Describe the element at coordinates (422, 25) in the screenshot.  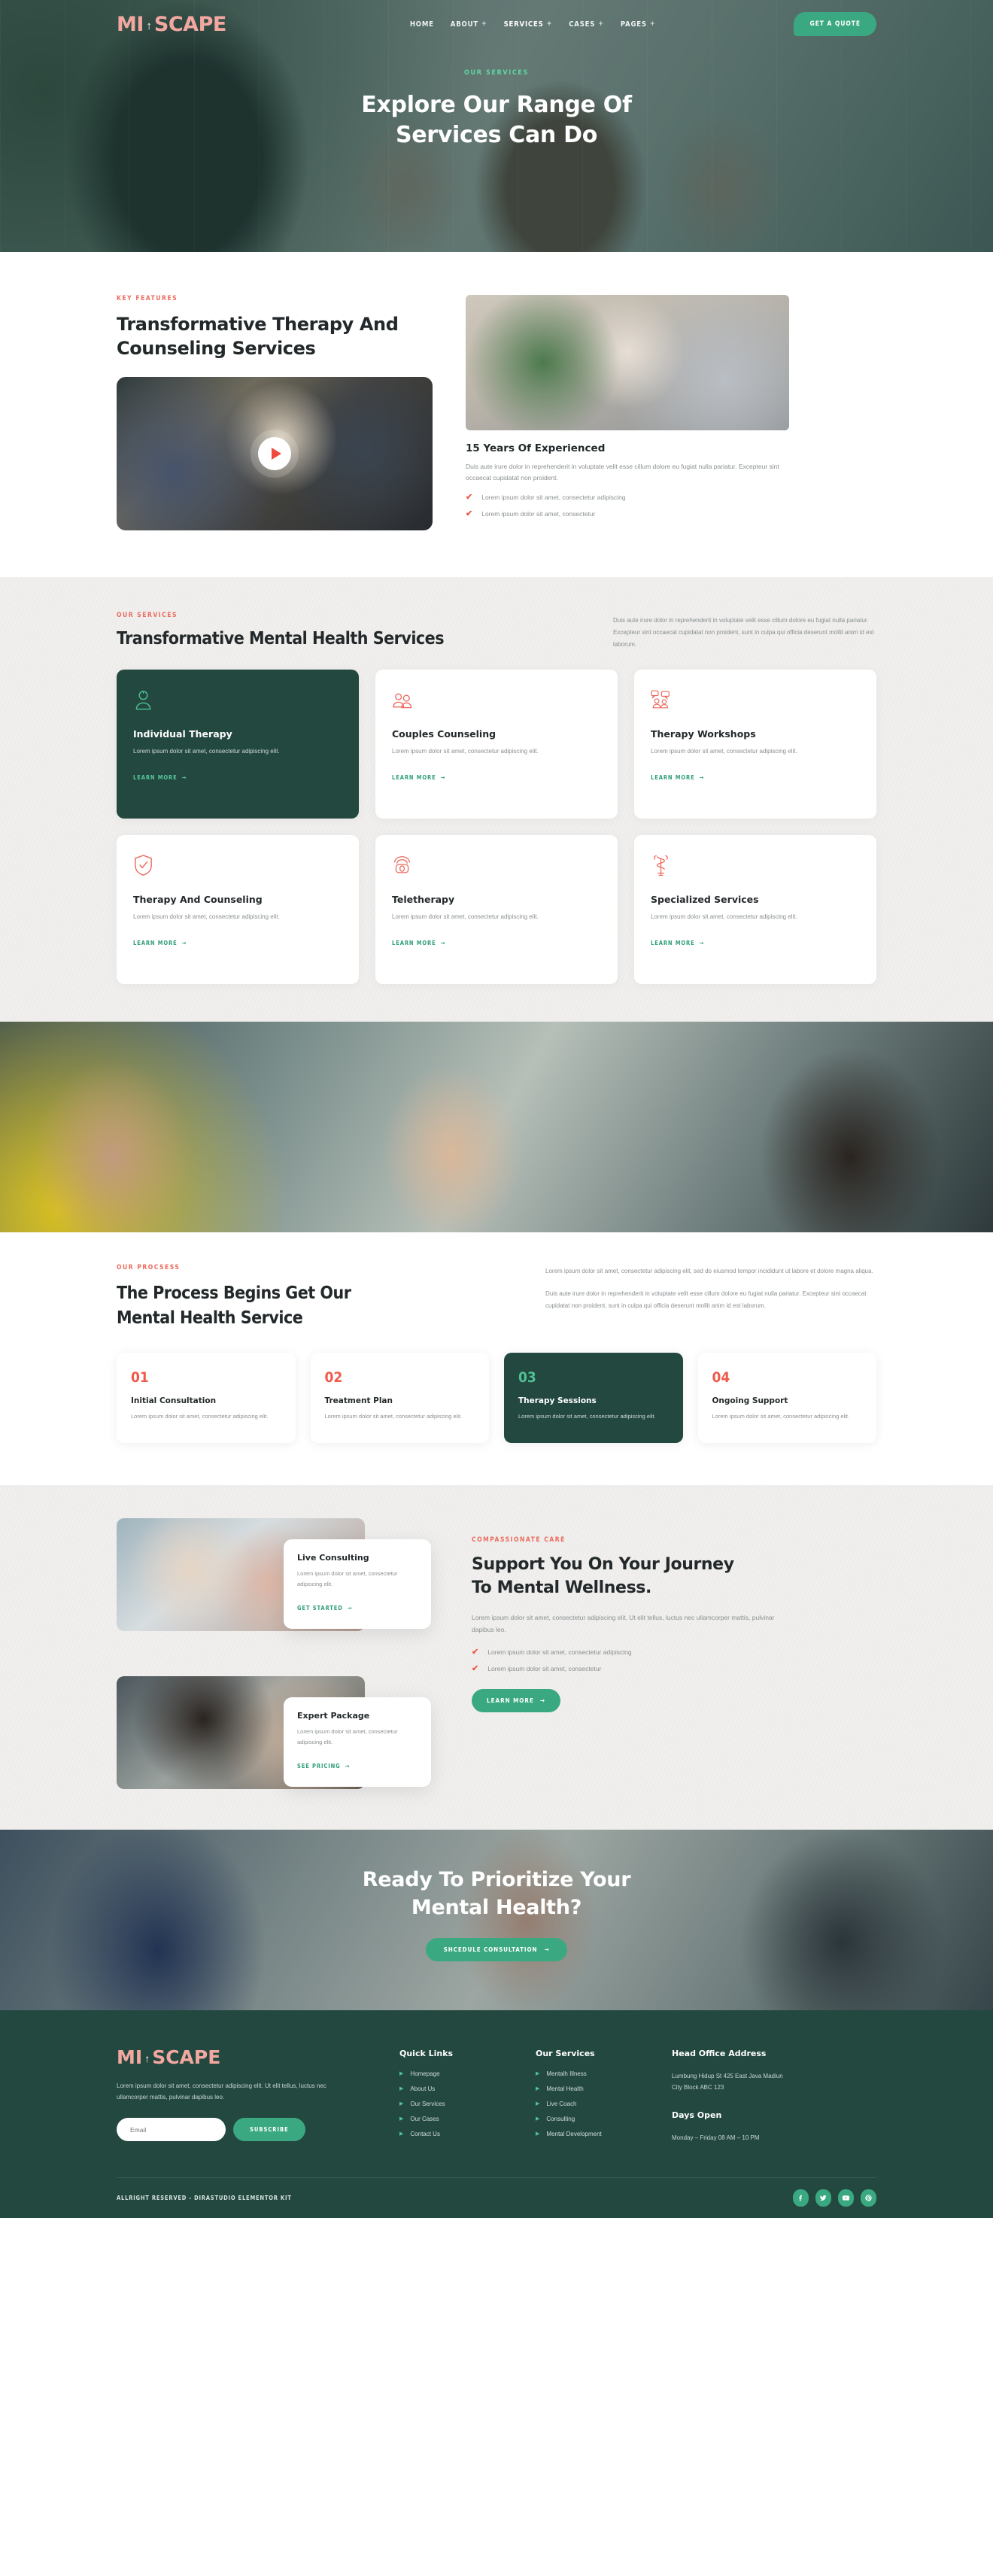
I see `nav-item-home: HOME` at that location.